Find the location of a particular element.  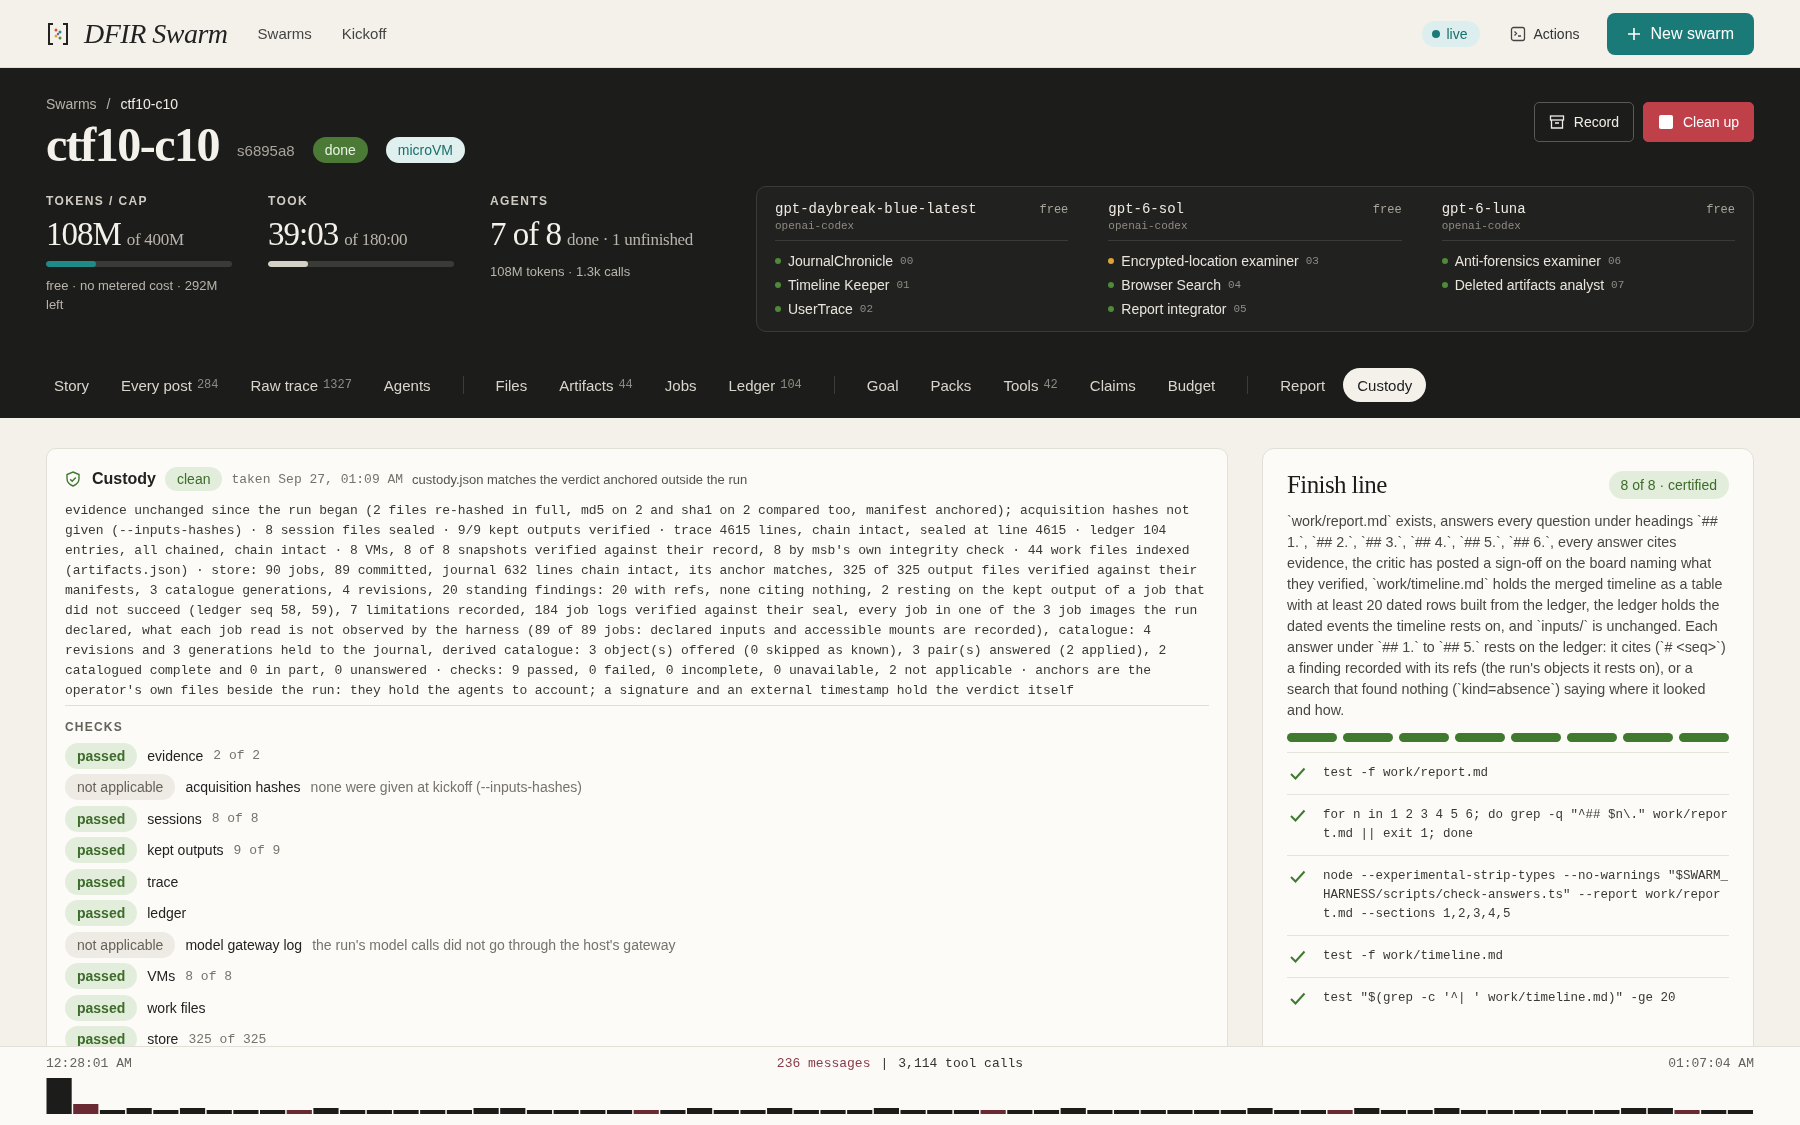

certified-badge: 8 of 8 · certified is located at coordinates (1668, 485).